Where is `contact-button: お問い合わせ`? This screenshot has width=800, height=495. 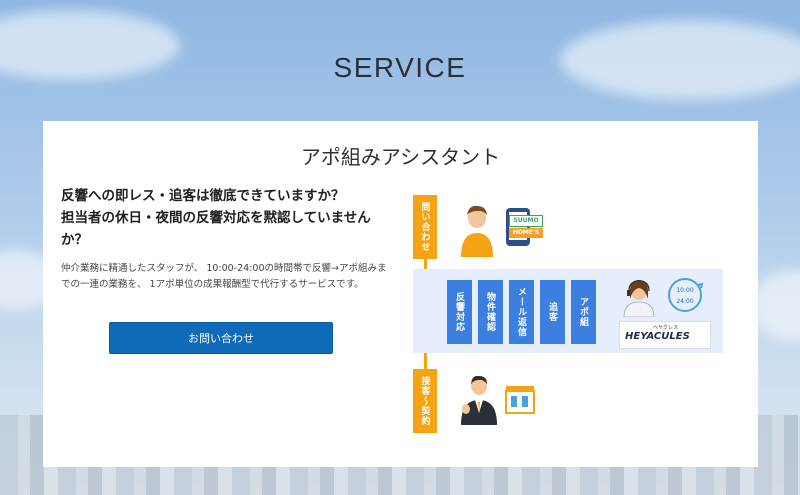
contact-button: お問い合わせ is located at coordinates (221, 338).